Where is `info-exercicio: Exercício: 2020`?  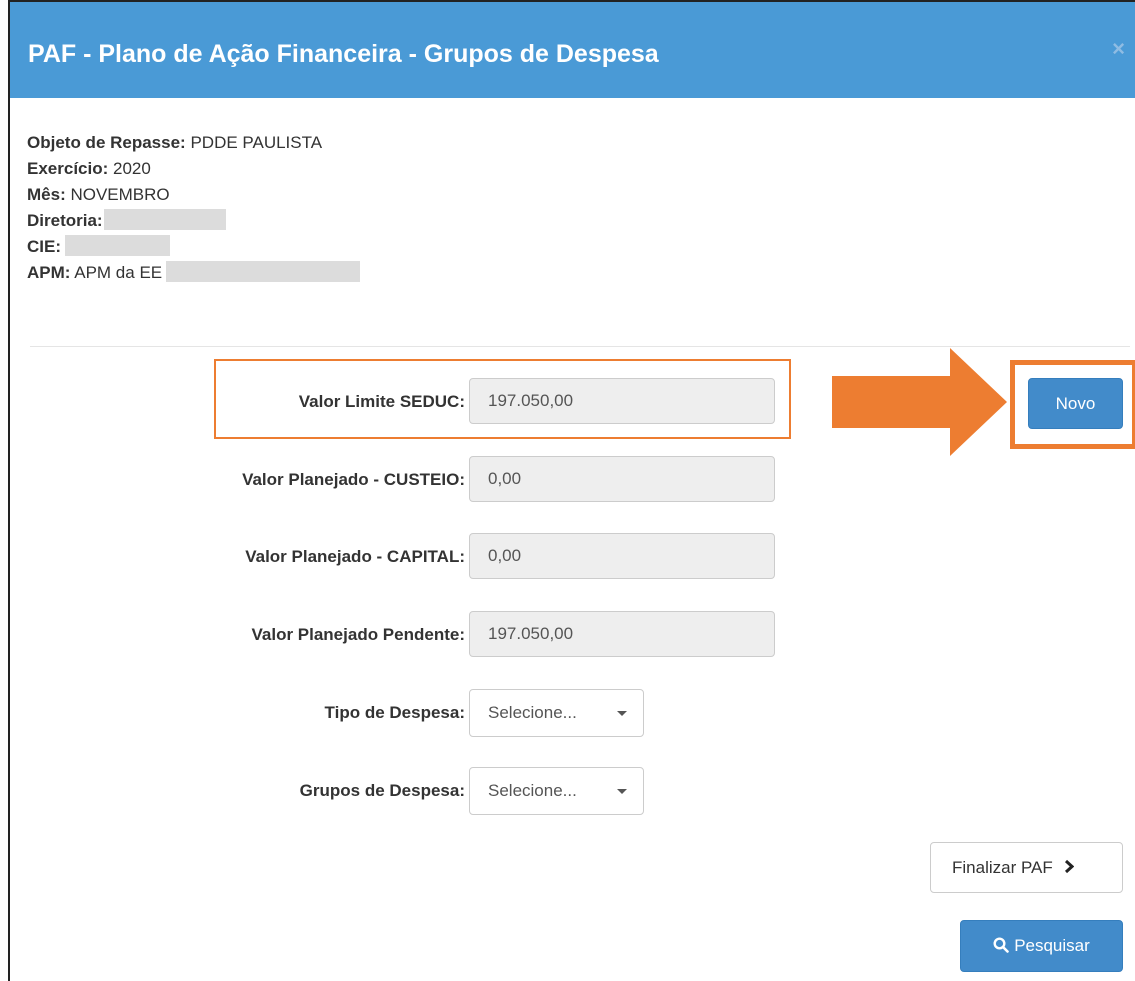
info-exercicio: Exercício: 2020 is located at coordinates (193, 169).